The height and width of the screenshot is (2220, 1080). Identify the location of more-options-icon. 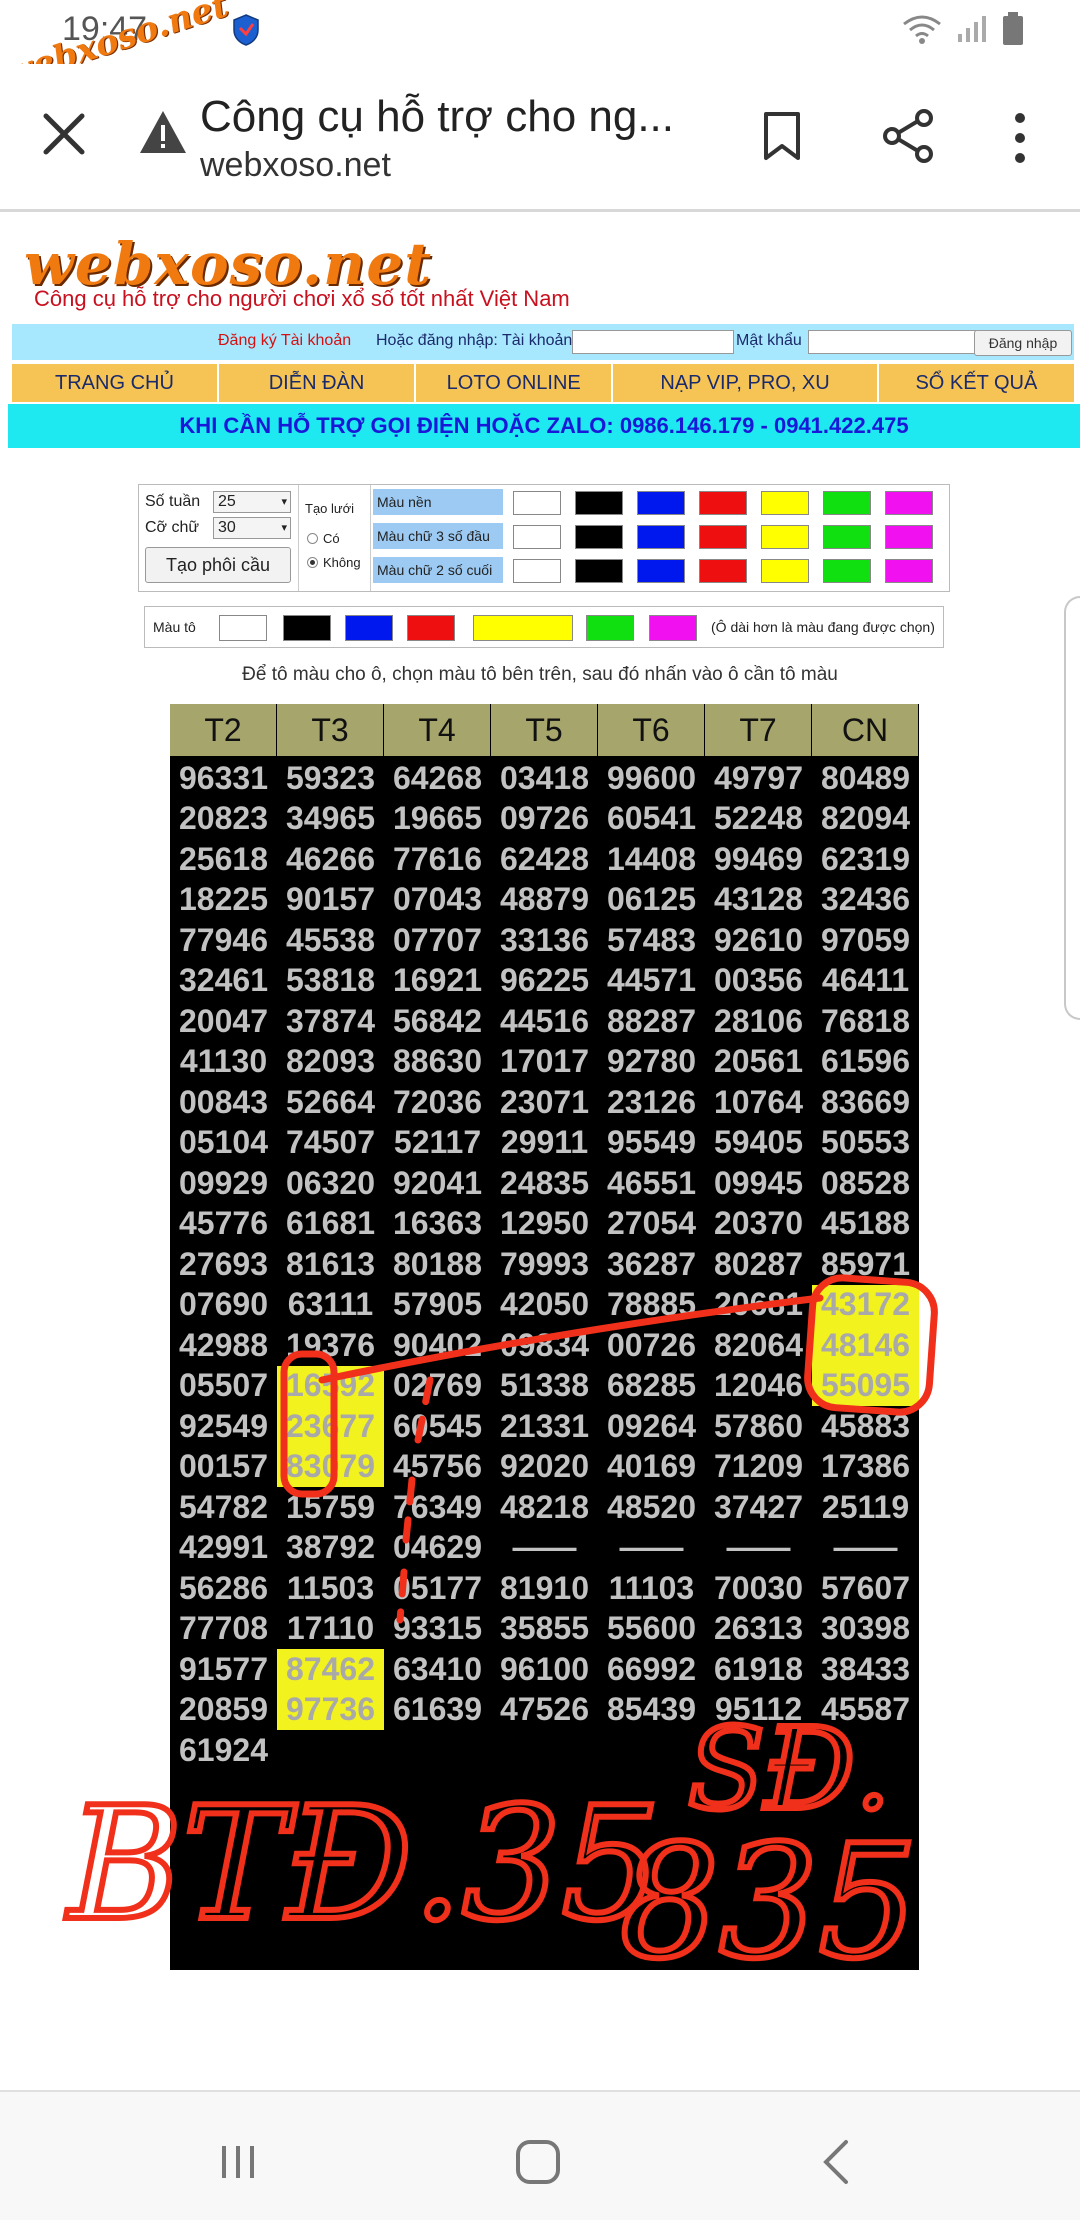
(1020, 138).